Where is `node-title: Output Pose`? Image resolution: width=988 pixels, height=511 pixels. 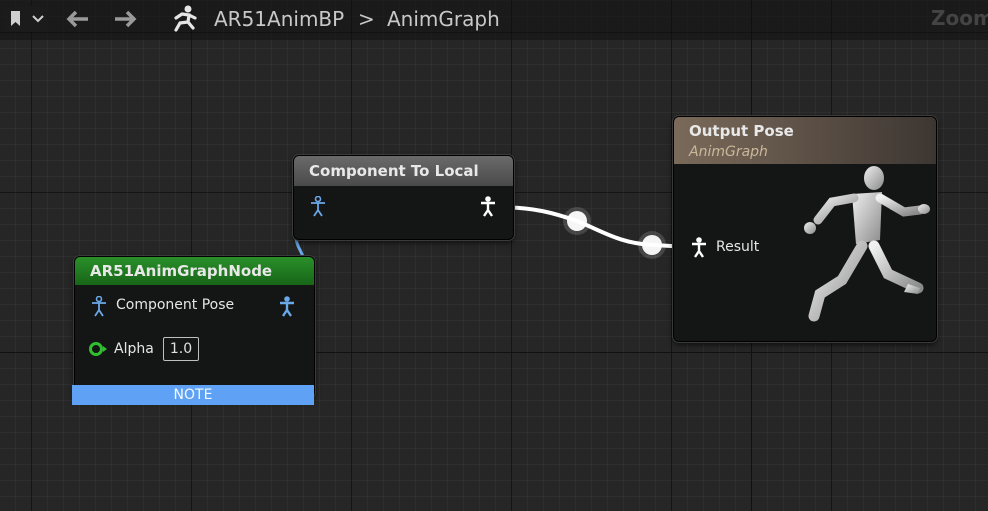
node-title: Output Pose is located at coordinates (741, 131).